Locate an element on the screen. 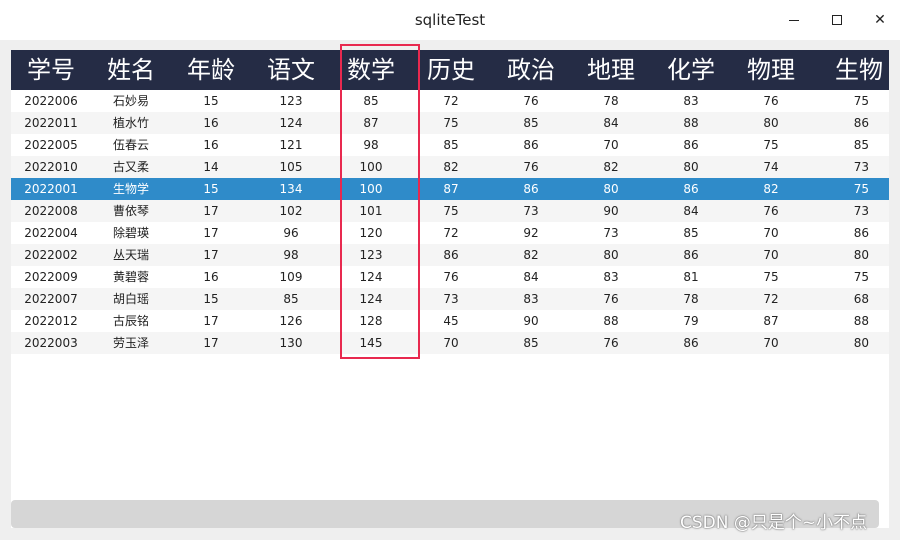 The image size is (900, 540). table-cell: 2022004 is located at coordinates (51, 233).